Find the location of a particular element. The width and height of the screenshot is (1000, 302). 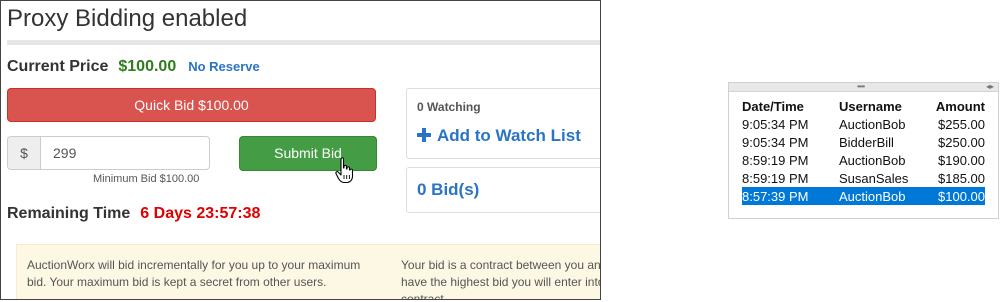

table-row: 9:05:34 PM BidderBill $250.00 is located at coordinates (863, 142).